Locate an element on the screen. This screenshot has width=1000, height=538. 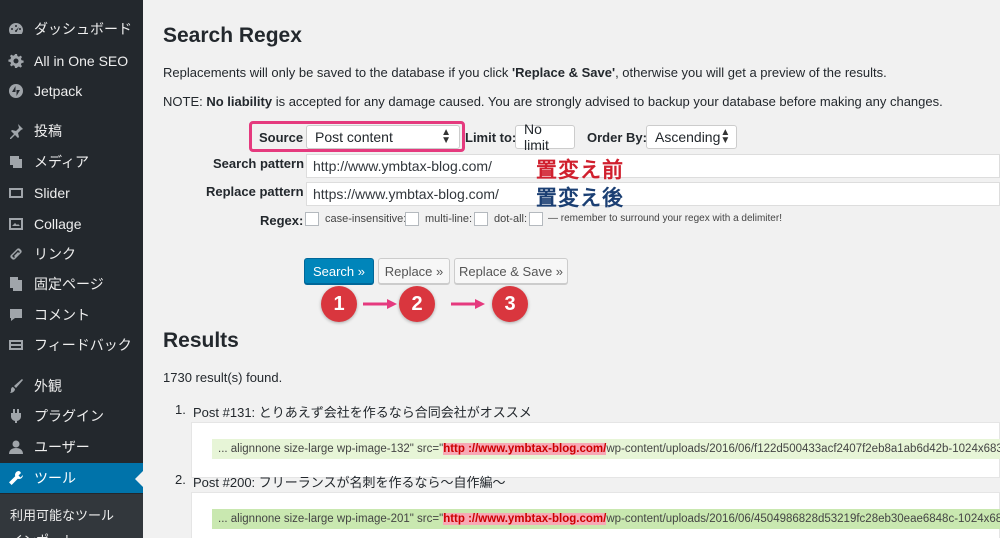
sidebar-item-feedback: フィードバック is located at coordinates (71, 345).